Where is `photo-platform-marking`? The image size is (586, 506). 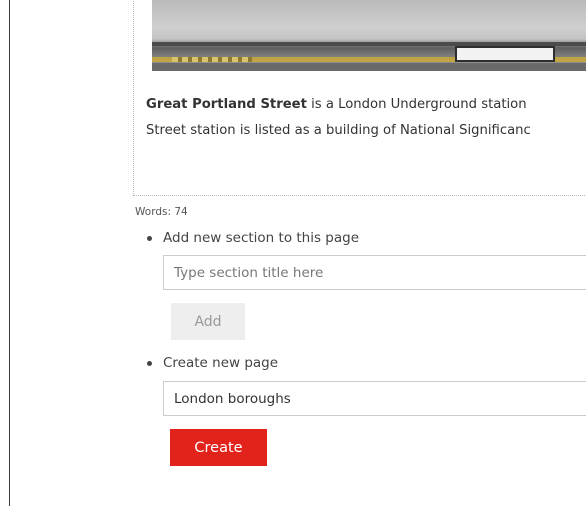 photo-platform-marking is located at coordinates (212, 59).